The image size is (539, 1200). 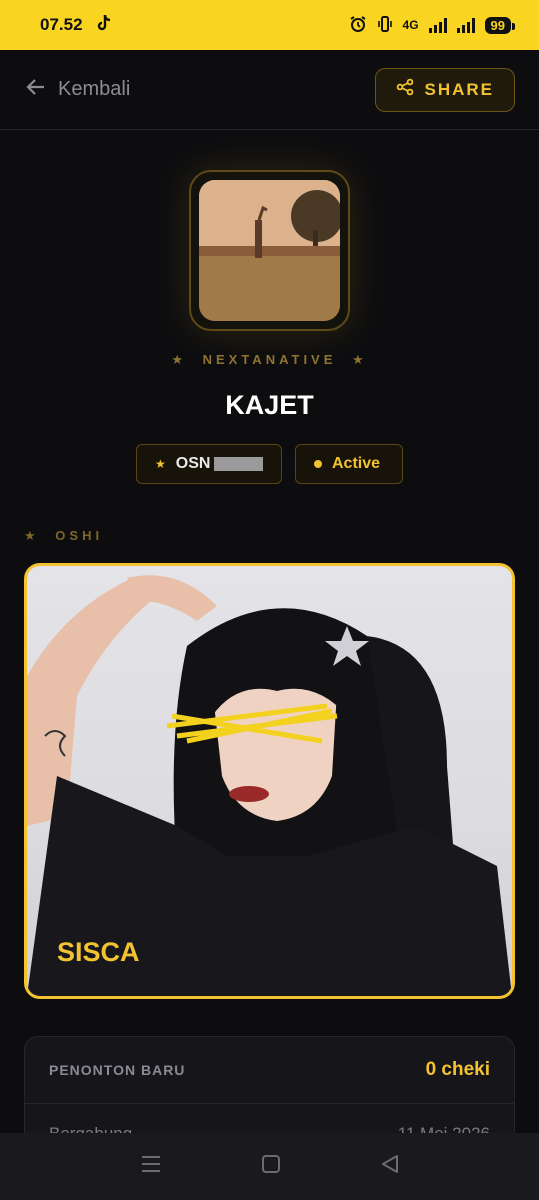 What do you see at coordinates (385, 25) in the screenshot?
I see `vibrate-icon` at bounding box center [385, 25].